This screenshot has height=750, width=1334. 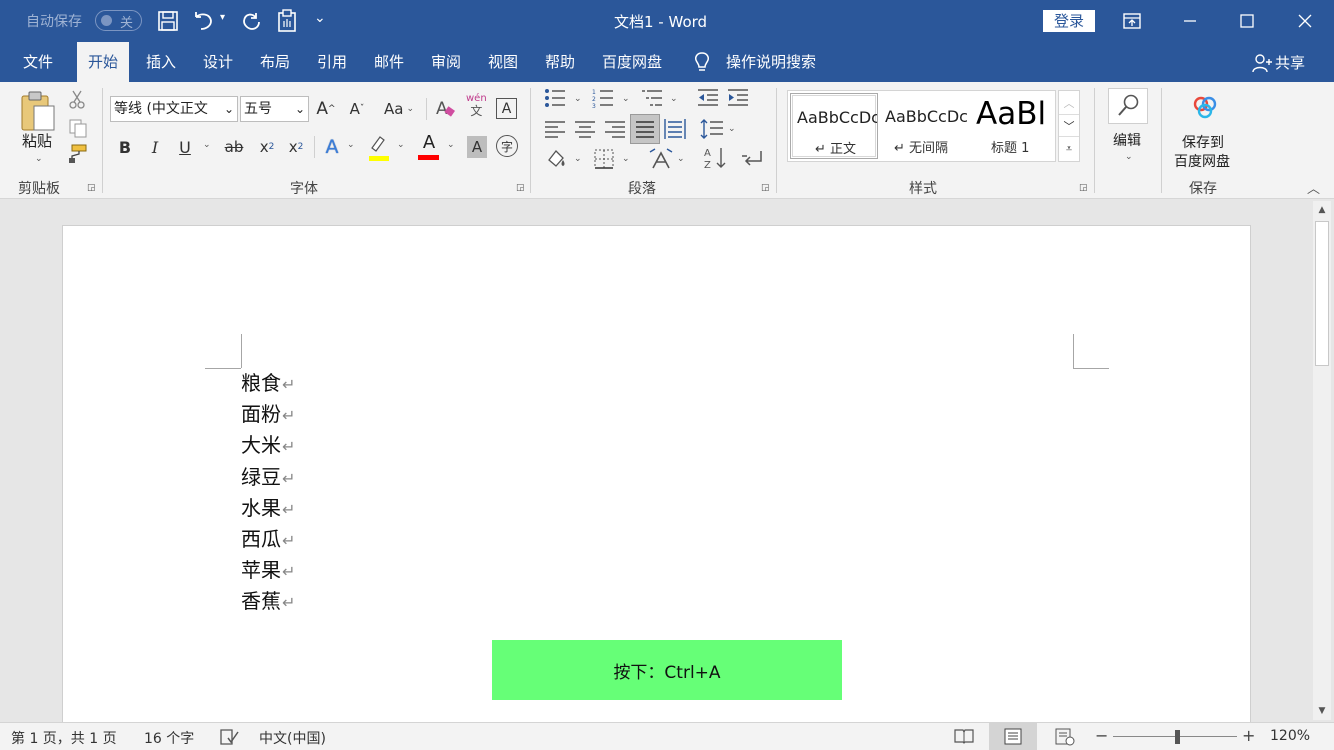 What do you see at coordinates (78, 130) in the screenshot?
I see `copy-icon` at bounding box center [78, 130].